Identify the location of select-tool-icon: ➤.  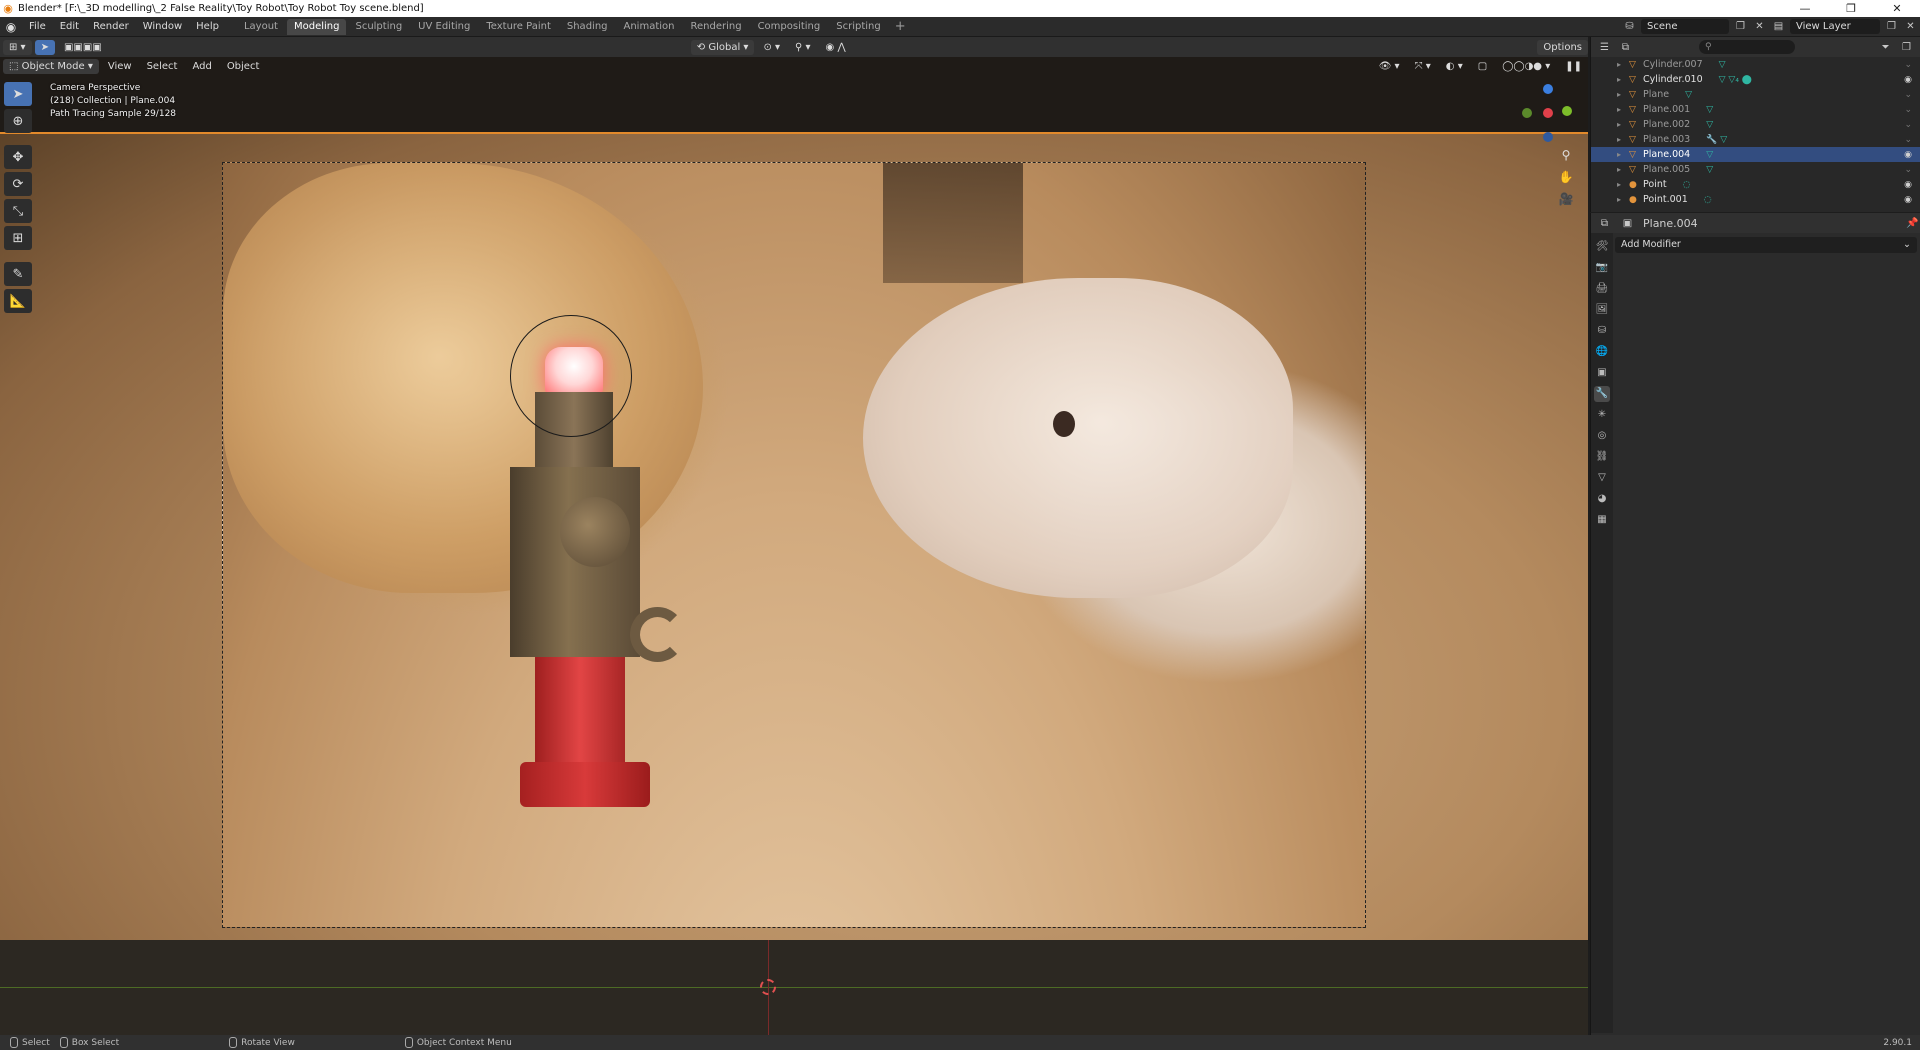
(44, 47).